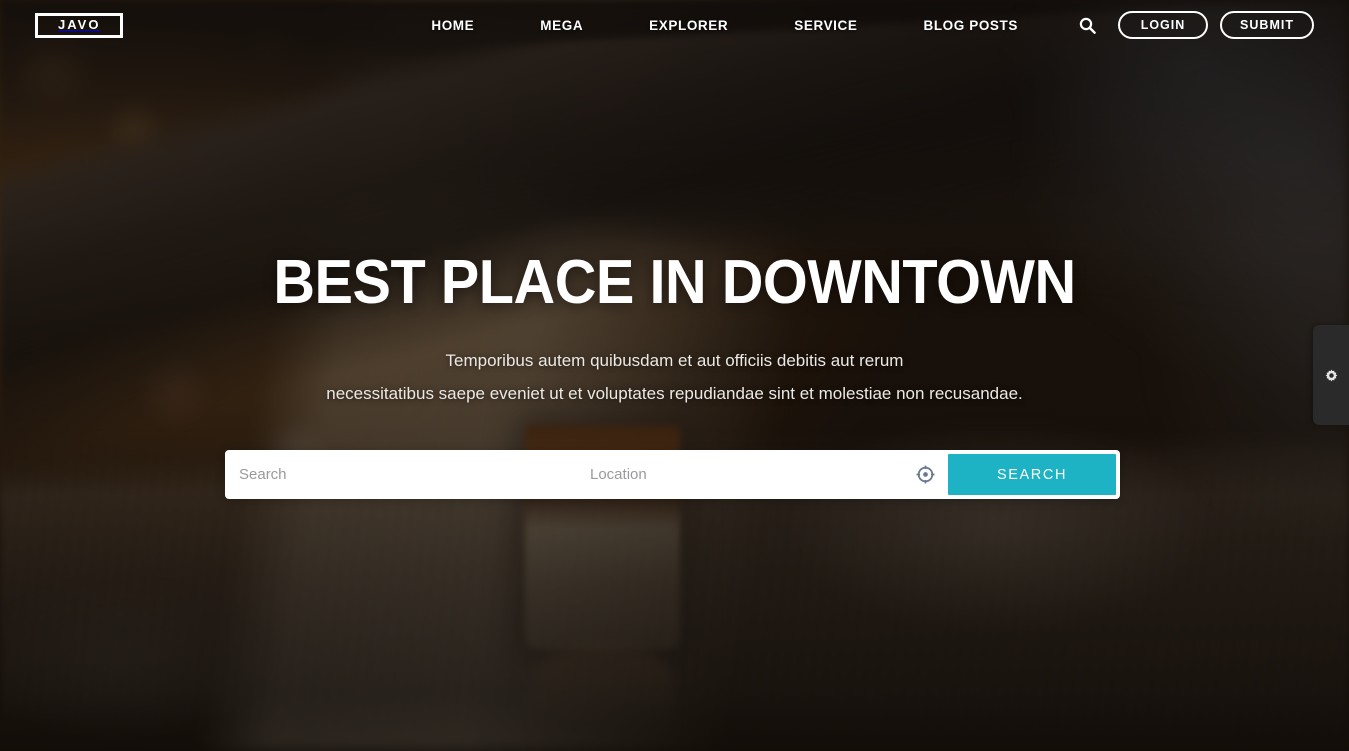  What do you see at coordinates (674, 282) in the screenshot?
I see `page-title: BEST PLACE IN DOWNTOWN` at bounding box center [674, 282].